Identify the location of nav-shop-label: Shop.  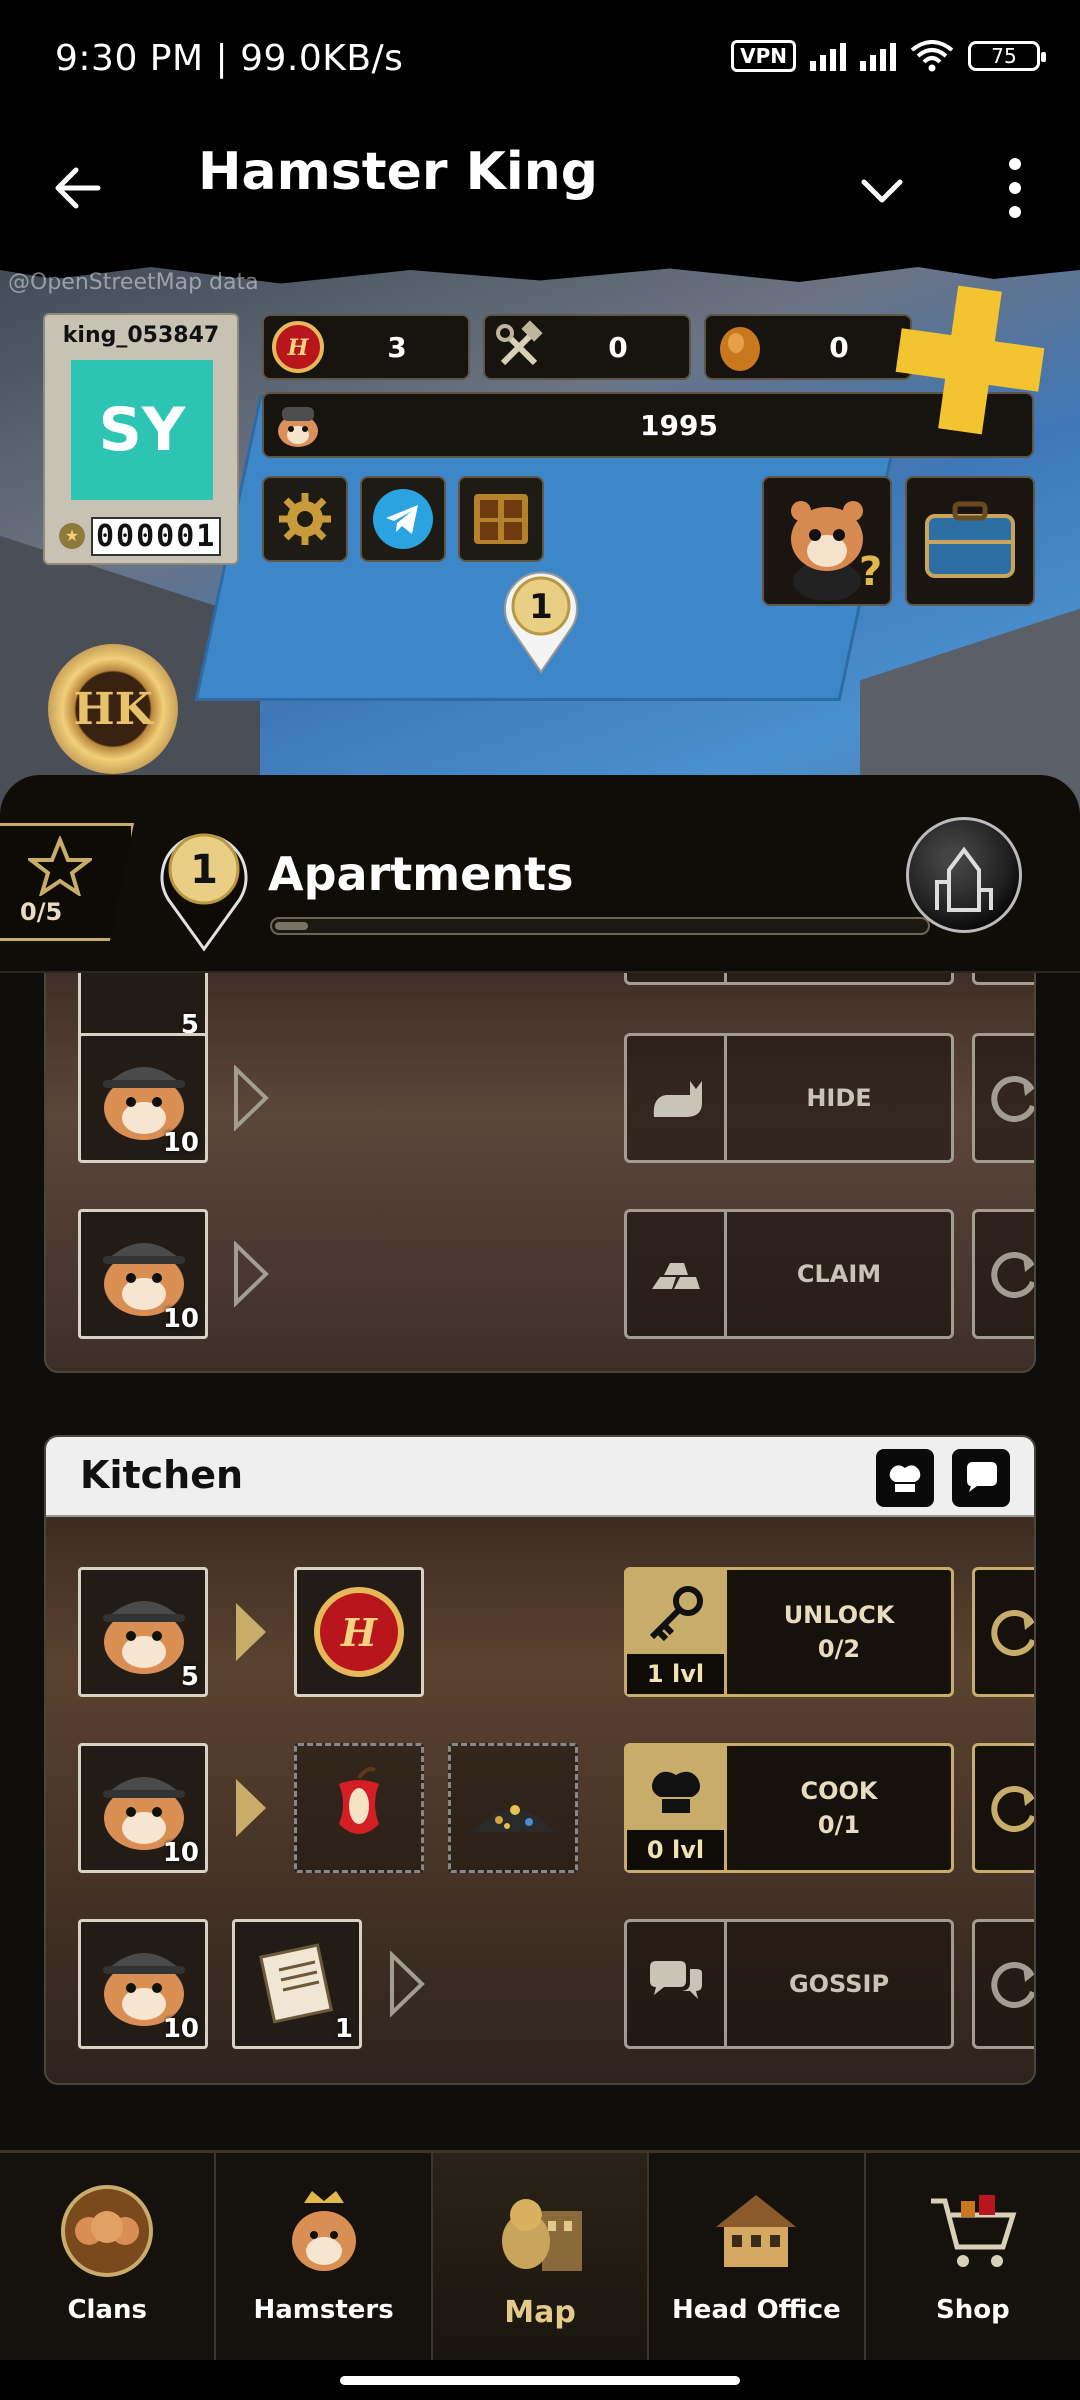
(972, 2310).